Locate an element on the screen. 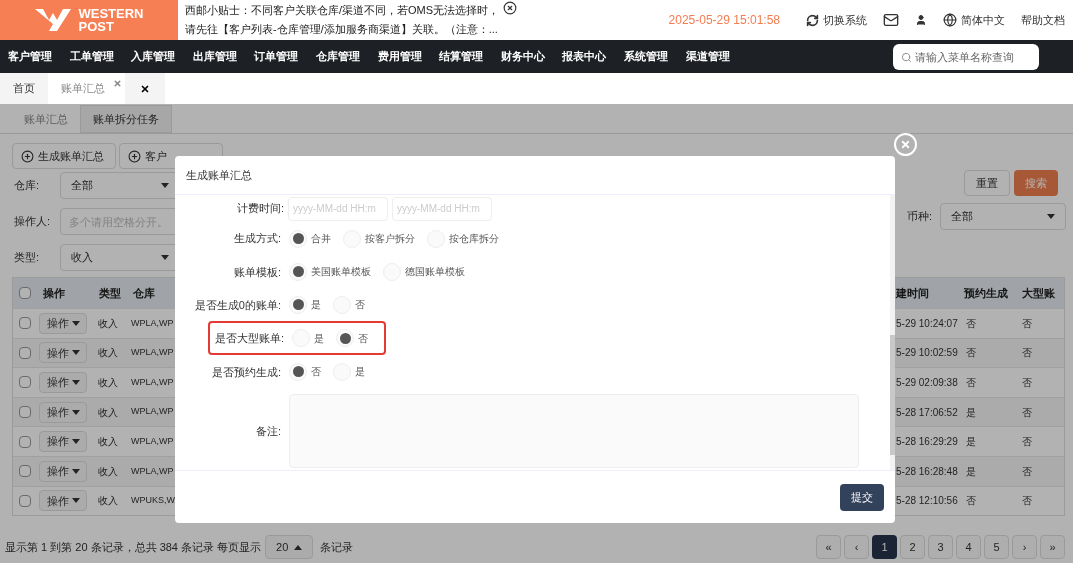 The height and width of the screenshot is (563, 1073). table-cell-text: 5-28 12:10:56 is located at coordinates (927, 501).